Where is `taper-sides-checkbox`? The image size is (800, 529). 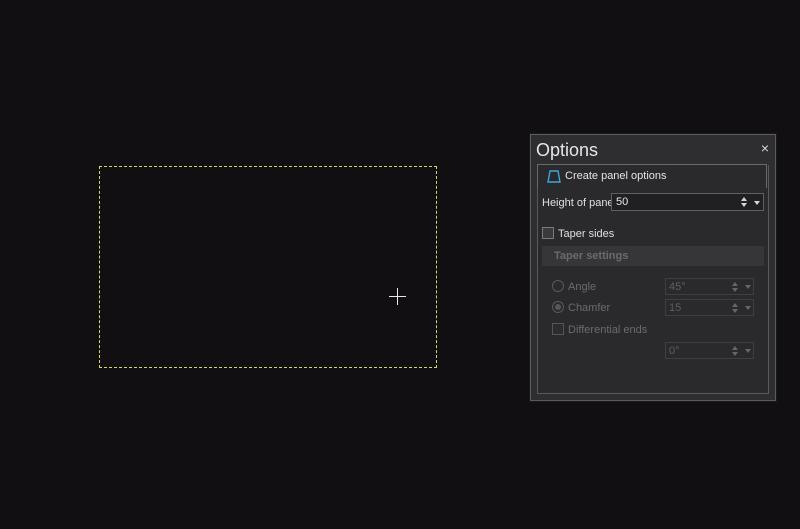 taper-sides-checkbox is located at coordinates (548, 233).